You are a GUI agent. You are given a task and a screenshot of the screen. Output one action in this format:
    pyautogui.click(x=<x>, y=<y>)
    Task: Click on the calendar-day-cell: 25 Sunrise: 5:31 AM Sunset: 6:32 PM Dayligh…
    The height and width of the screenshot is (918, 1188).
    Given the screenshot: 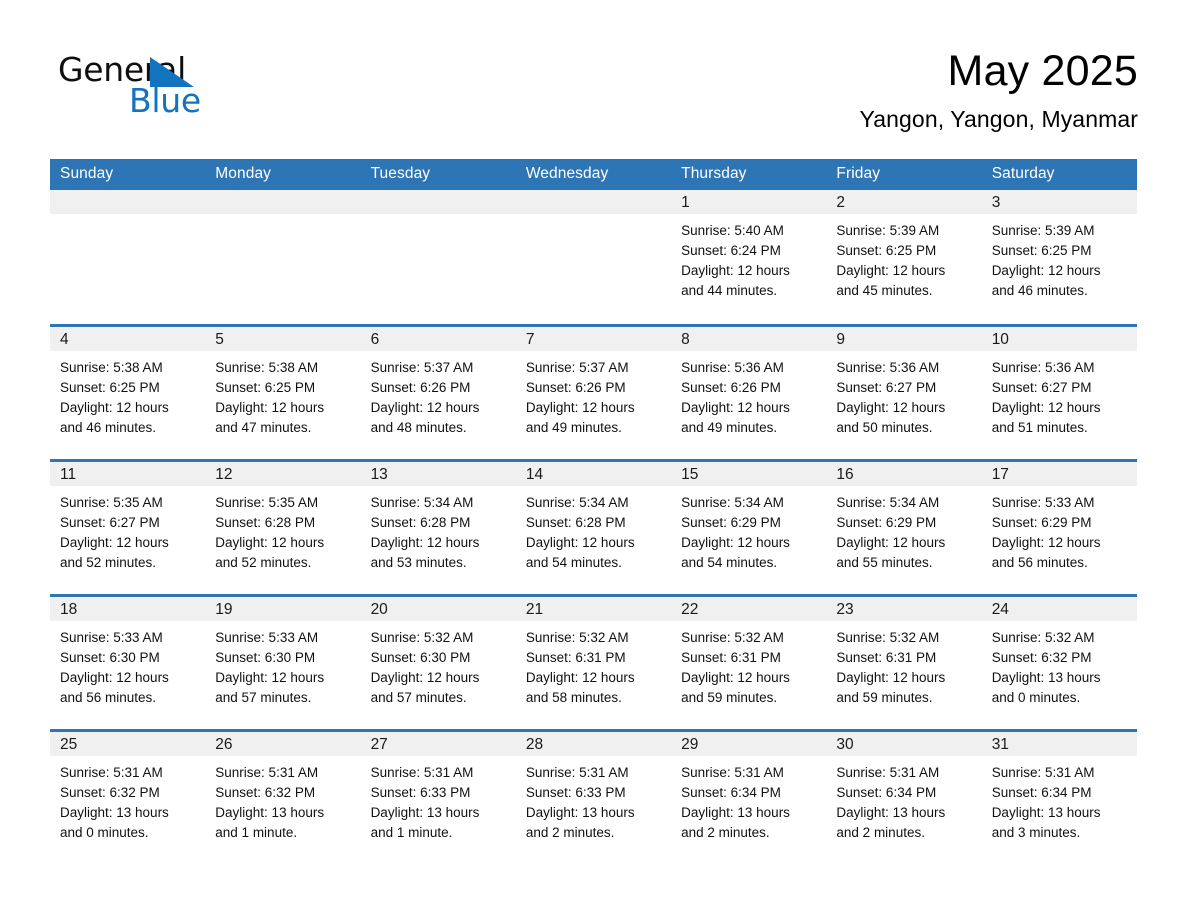 What is the action you would take?
    pyautogui.click(x=128, y=797)
    